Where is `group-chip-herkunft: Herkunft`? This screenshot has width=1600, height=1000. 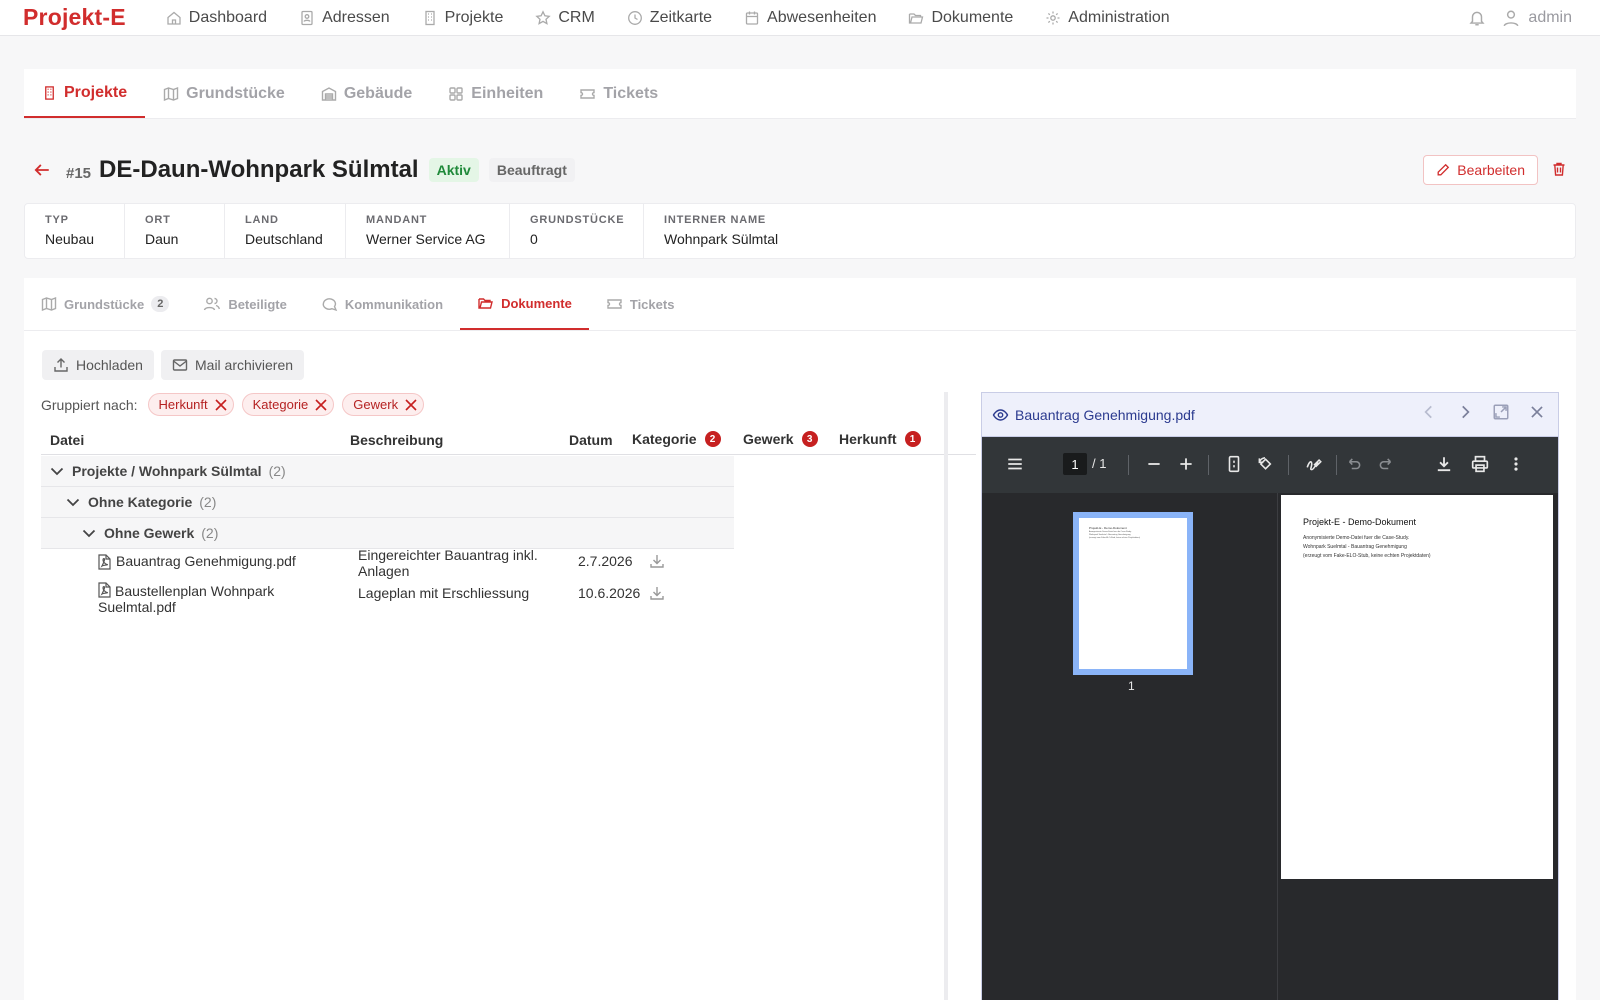 group-chip-herkunft: Herkunft is located at coordinates (190, 404).